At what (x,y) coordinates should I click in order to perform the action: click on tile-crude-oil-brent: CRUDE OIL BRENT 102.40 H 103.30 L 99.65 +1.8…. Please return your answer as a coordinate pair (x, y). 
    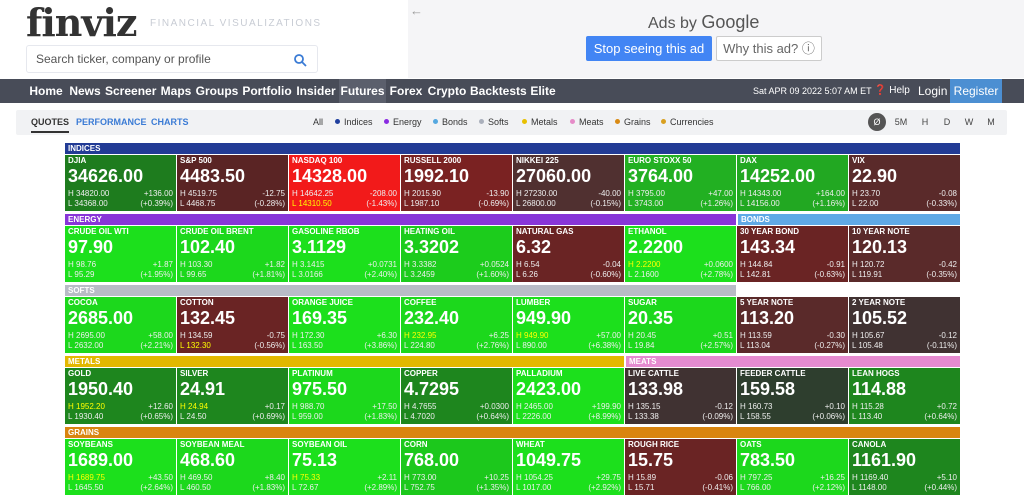
    Looking at the image, I should click on (232, 254).